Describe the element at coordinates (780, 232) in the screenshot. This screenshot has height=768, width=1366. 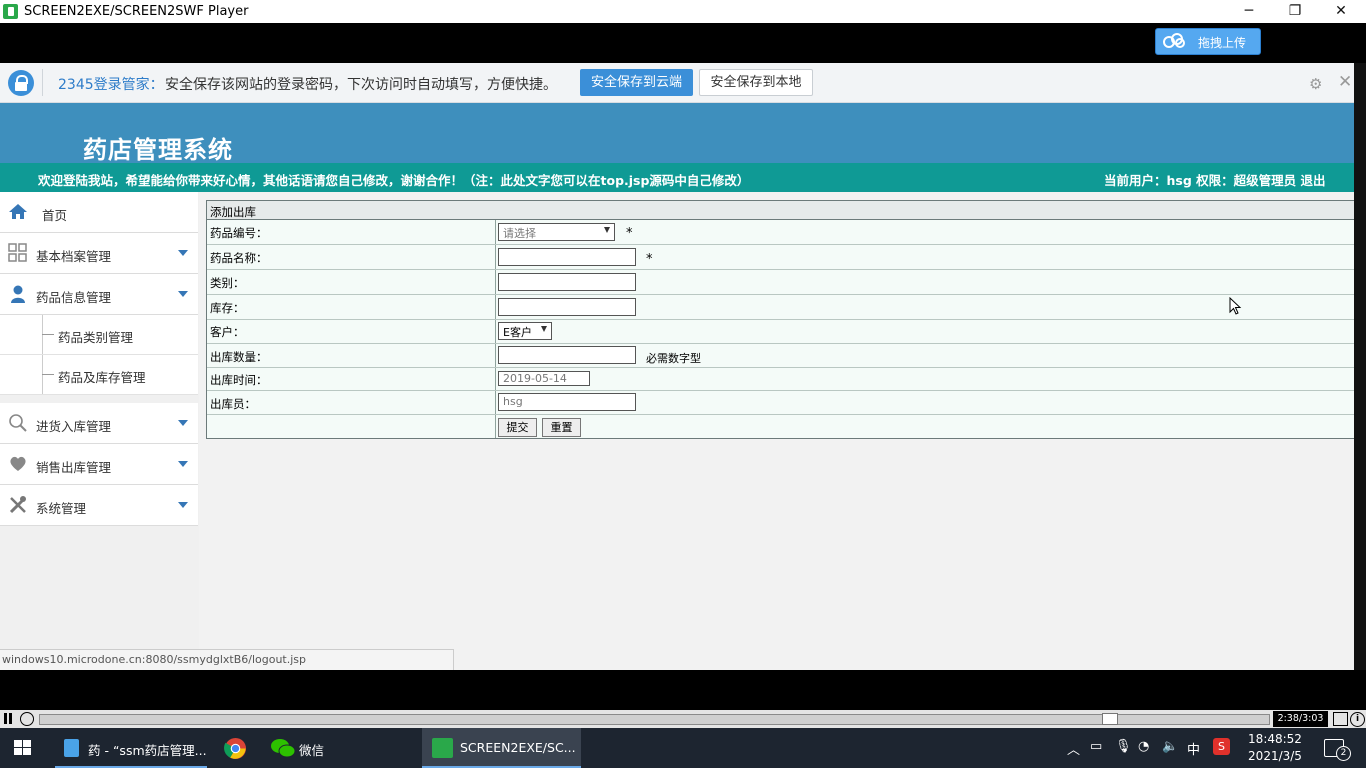
I see `form-row: 药品编号： 请选择 *` at that location.